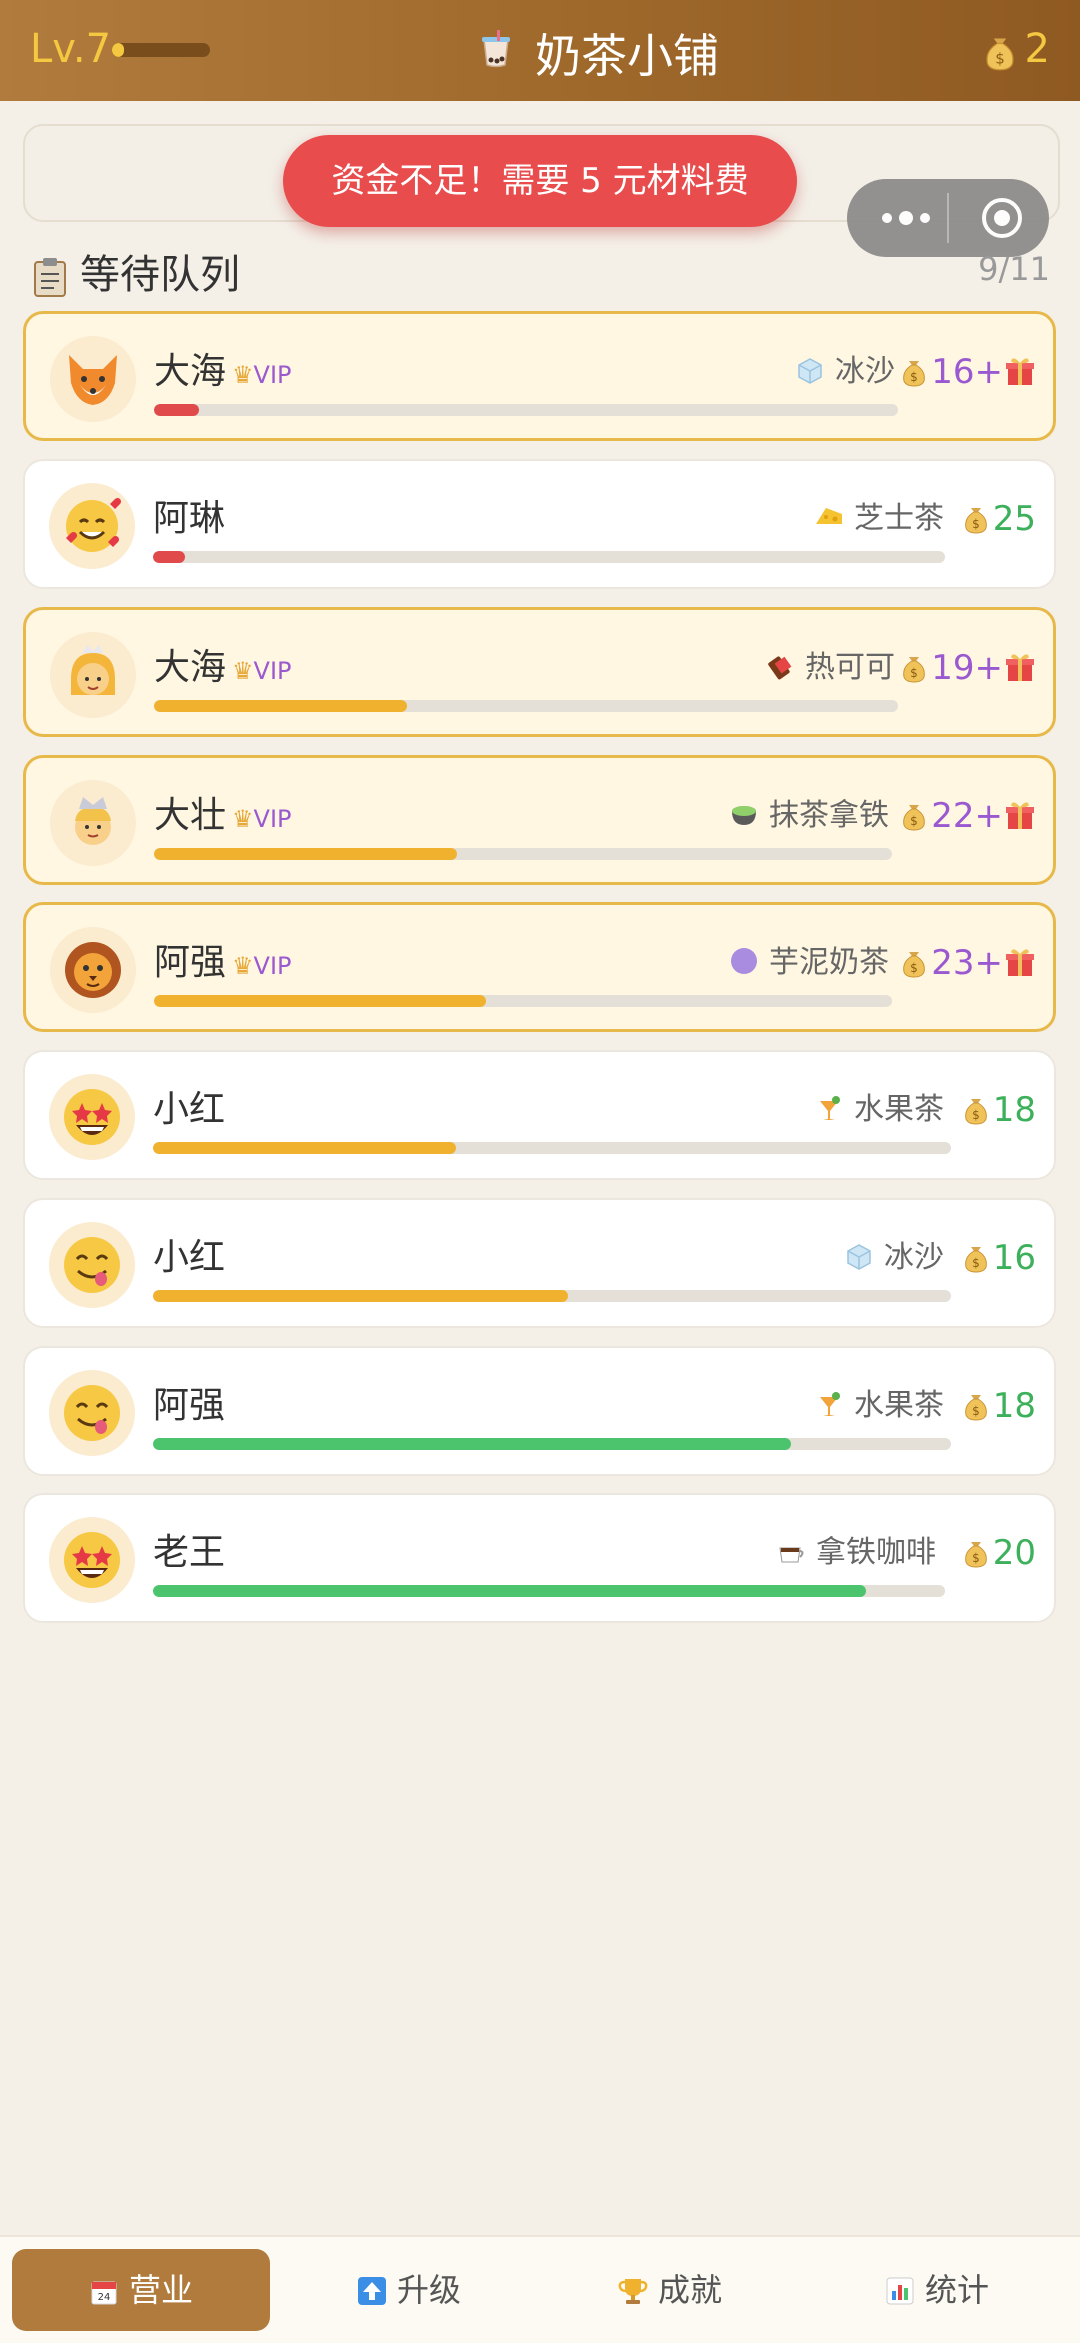 The height and width of the screenshot is (2343, 1080). Describe the element at coordinates (136, 271) in the screenshot. I see `queue-header: 等待队列` at that location.